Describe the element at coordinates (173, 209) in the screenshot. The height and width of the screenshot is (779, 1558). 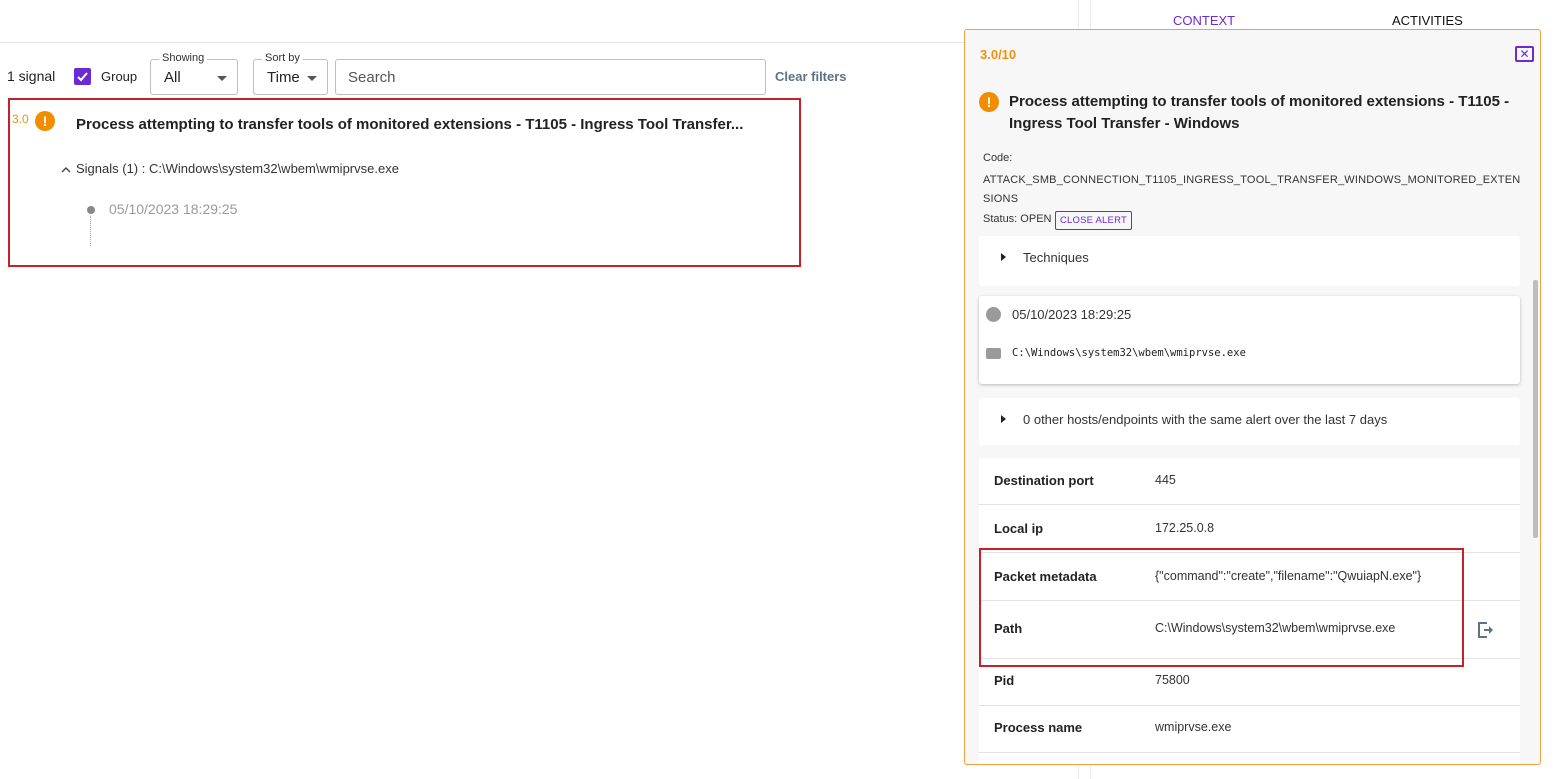
I see `signal-timestamp: 05/10/2023 18:29:25` at that location.